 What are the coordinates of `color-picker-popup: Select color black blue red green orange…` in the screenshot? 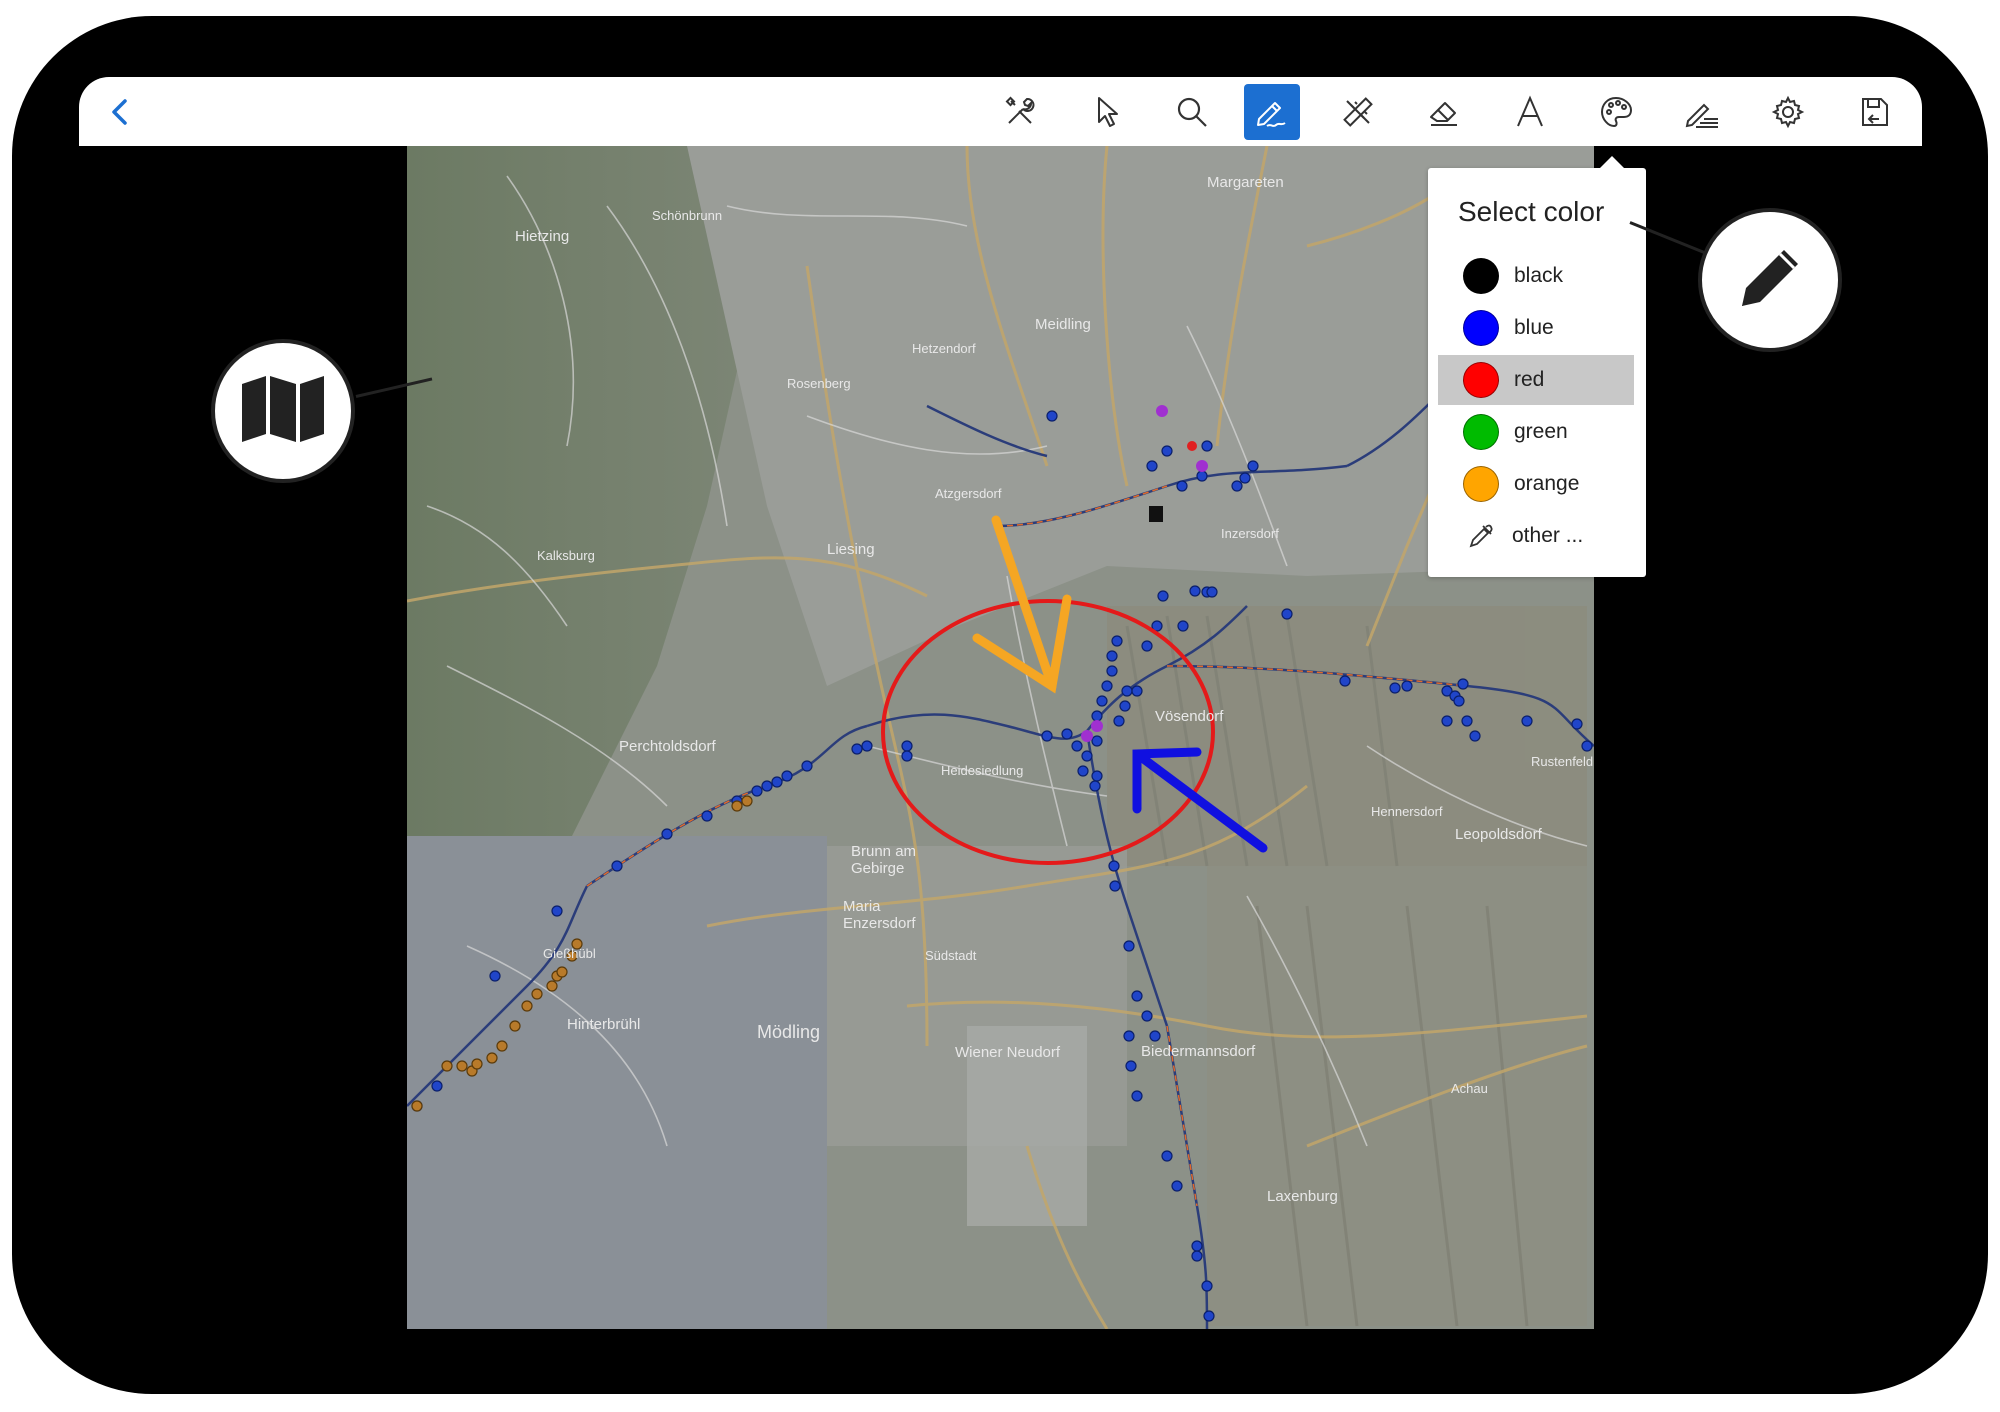 It's located at (1537, 366).